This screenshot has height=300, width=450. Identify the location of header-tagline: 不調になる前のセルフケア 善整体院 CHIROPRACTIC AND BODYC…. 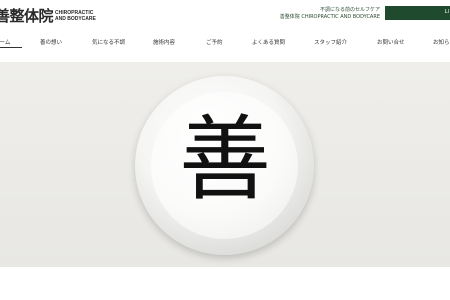
(330, 14).